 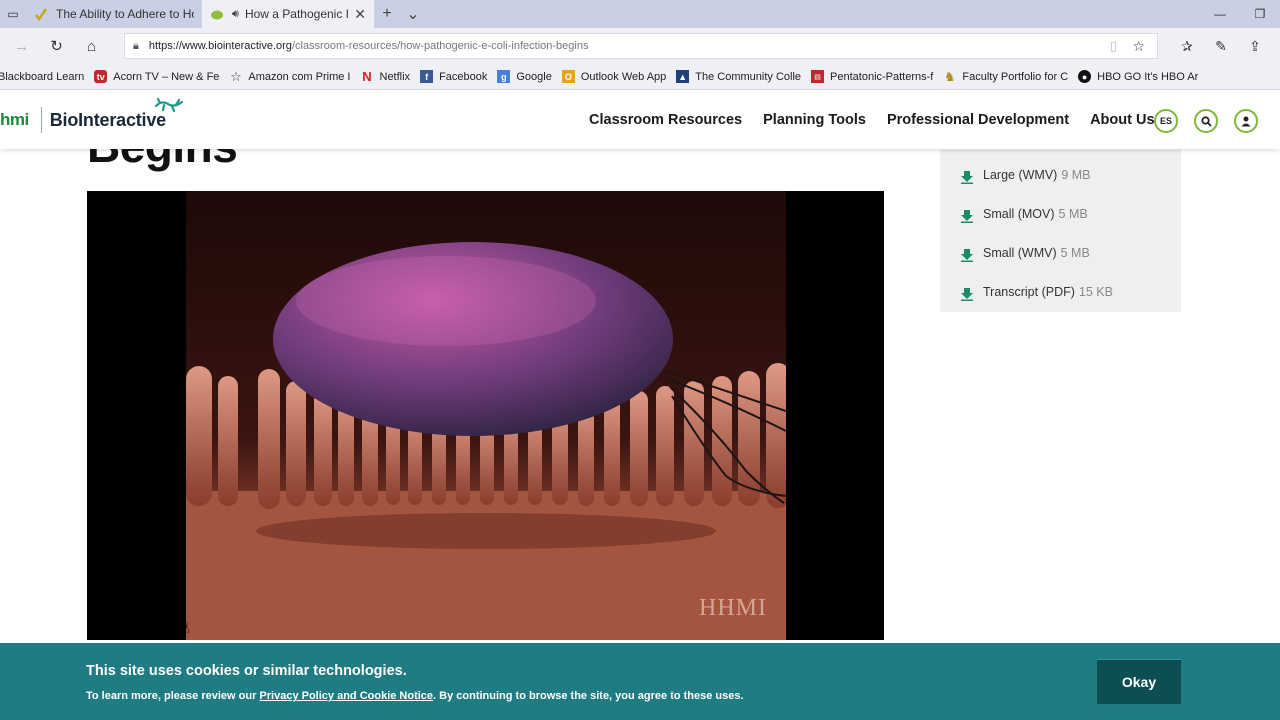 I want to click on favorite-star-icon: ☆, so click(x=1138, y=46).